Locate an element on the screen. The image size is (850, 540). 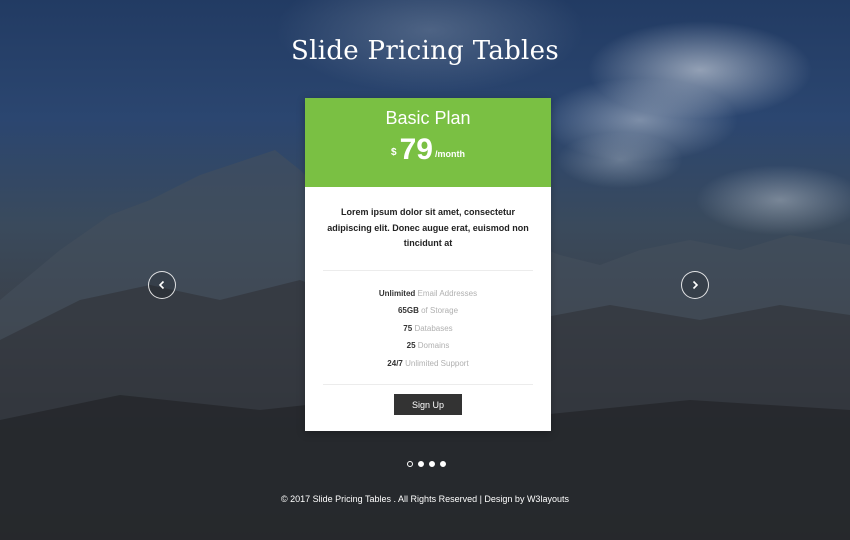
price-period: /month is located at coordinates (449, 154).